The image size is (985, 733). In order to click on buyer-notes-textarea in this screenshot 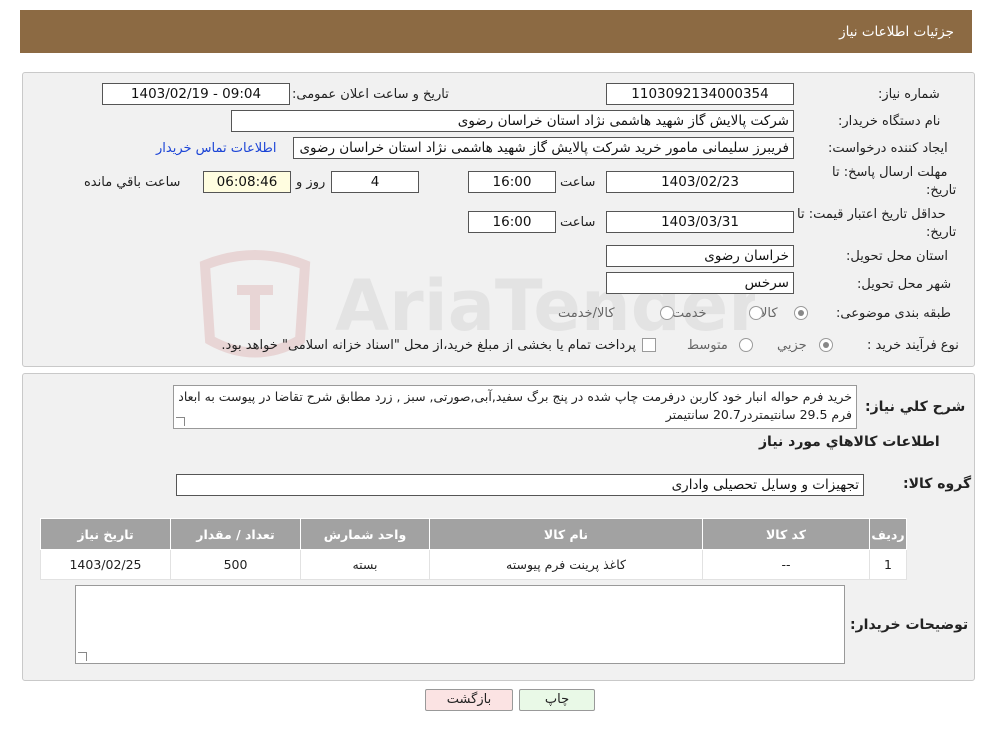, I will do `click(460, 624)`.